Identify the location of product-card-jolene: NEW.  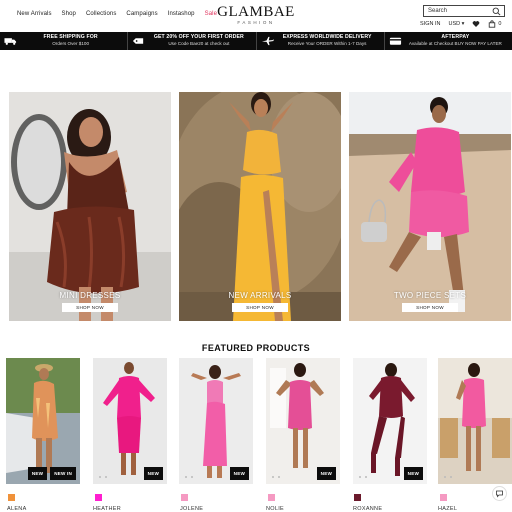
(216, 421).